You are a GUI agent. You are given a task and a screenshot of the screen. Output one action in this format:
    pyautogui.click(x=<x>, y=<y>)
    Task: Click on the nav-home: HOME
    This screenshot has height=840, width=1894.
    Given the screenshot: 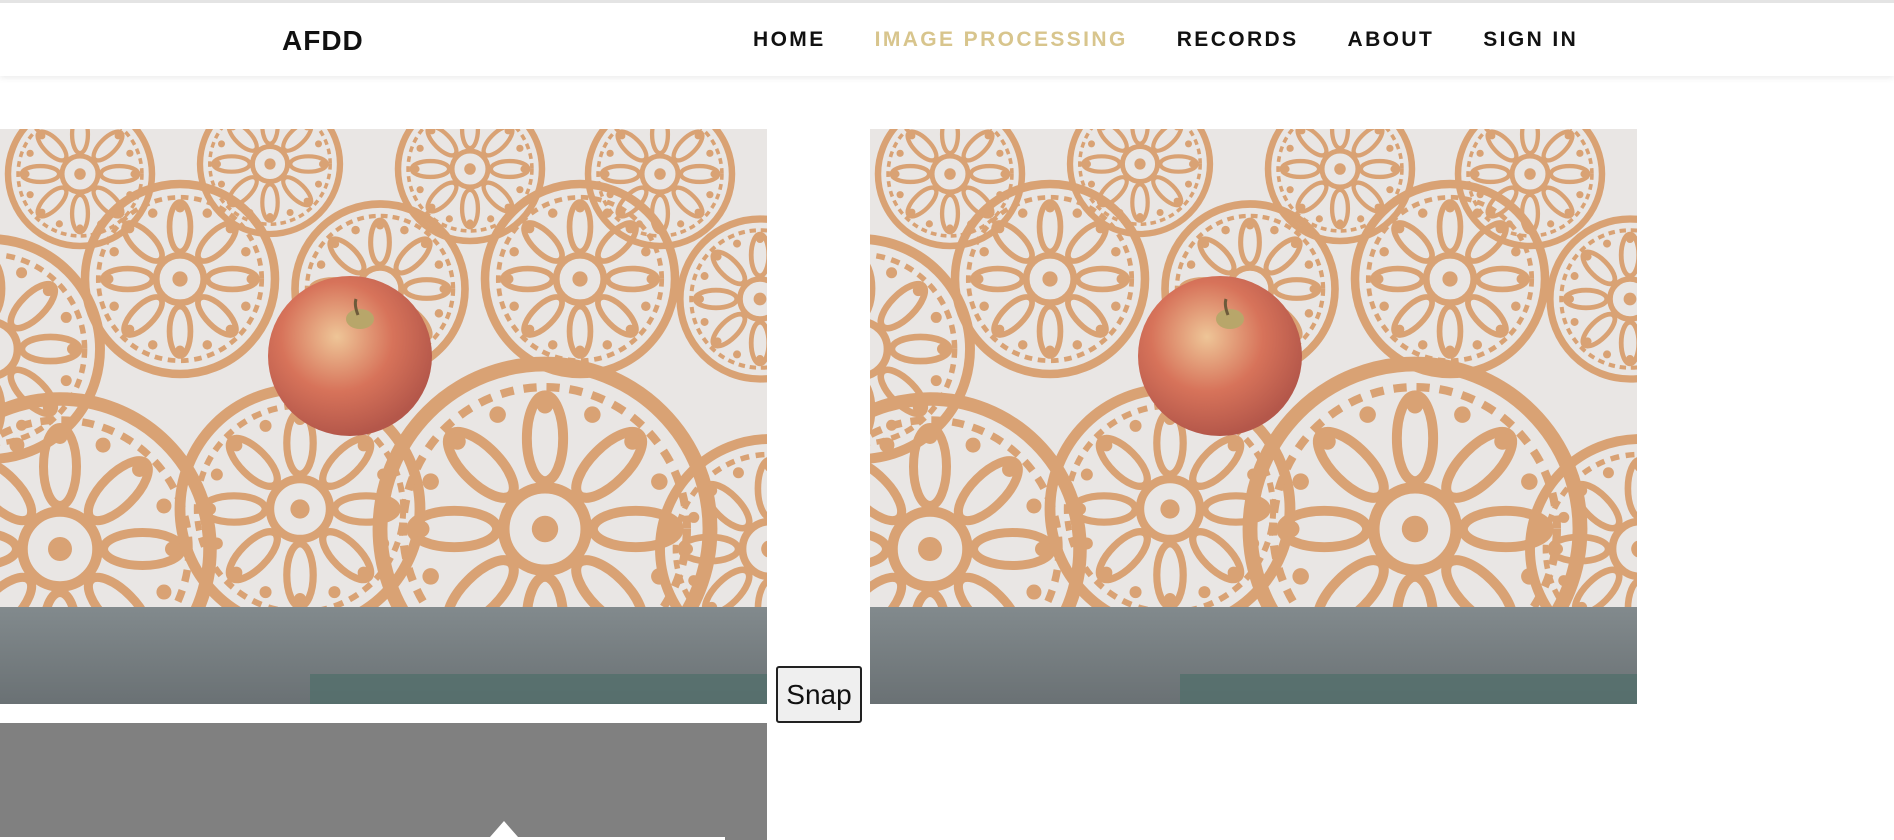 What is the action you would take?
    pyautogui.click(x=789, y=40)
    